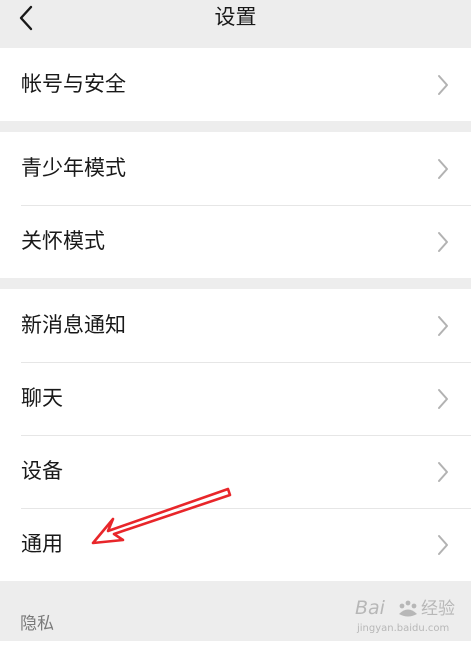 The height and width of the screenshot is (649, 471). Describe the element at coordinates (73, 168) in the screenshot. I see `settings-item-label: 青少年模式` at that location.